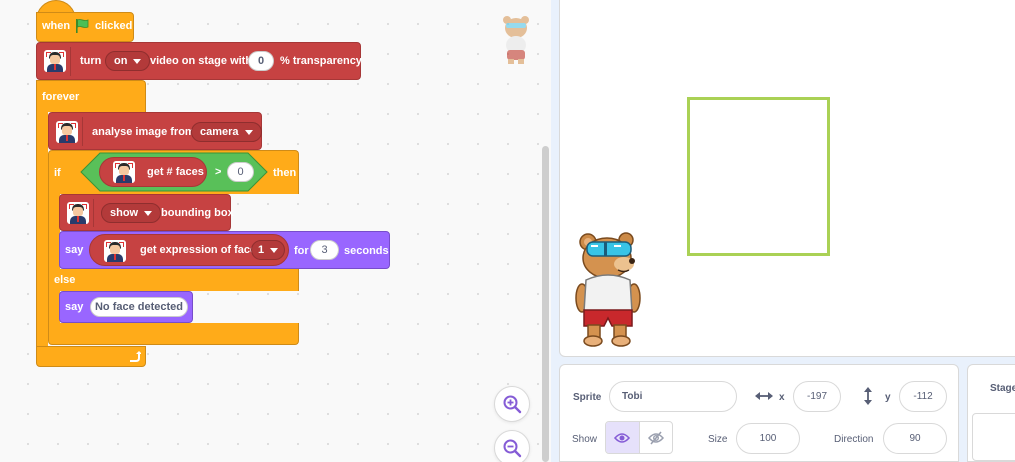 Image resolution: width=1015 pixels, height=462 pixels. I want to click on forever-block: forever, so click(91, 96).